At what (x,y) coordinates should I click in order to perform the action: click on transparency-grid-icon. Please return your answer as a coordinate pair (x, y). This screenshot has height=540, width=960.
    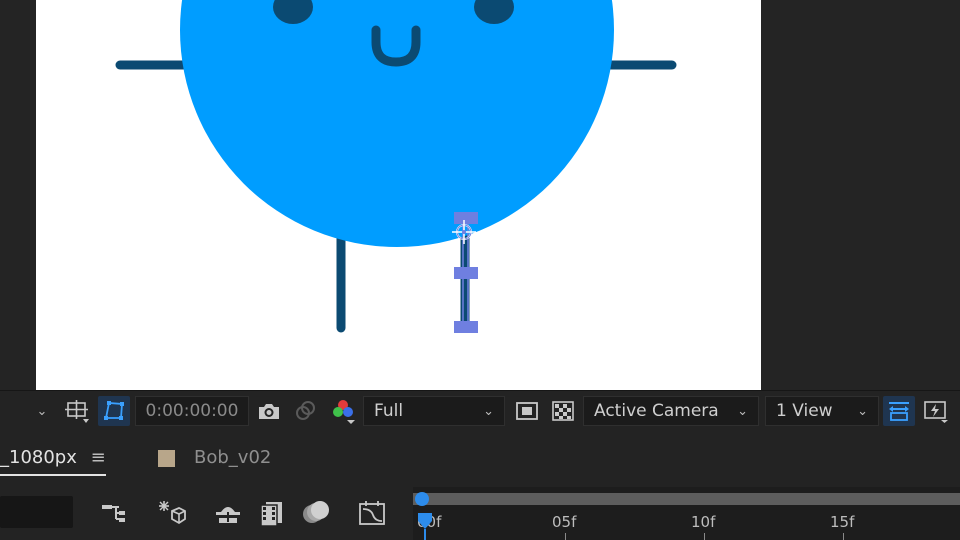
    Looking at the image, I should click on (563, 411).